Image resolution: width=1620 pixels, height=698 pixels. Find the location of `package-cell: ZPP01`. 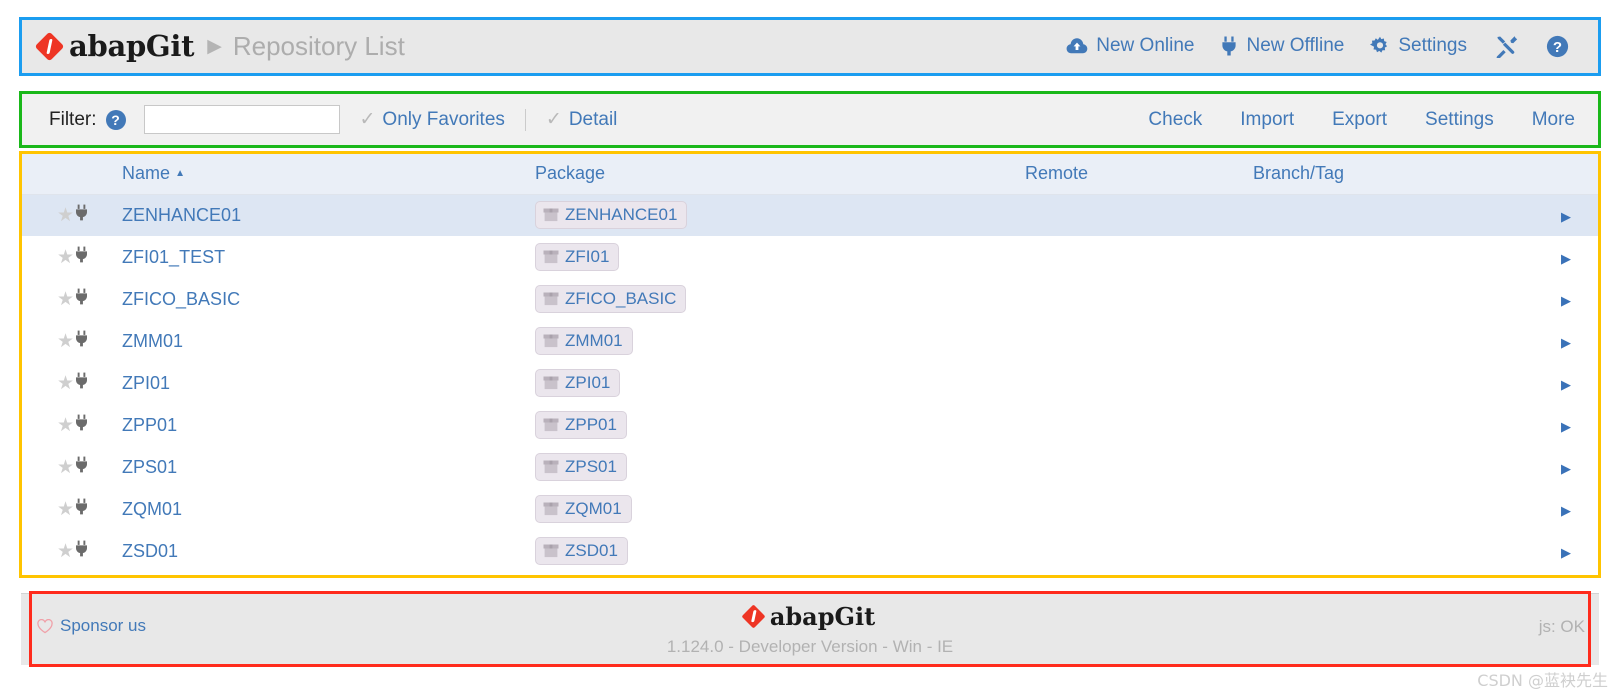

package-cell: ZPP01 is located at coordinates (780, 425).